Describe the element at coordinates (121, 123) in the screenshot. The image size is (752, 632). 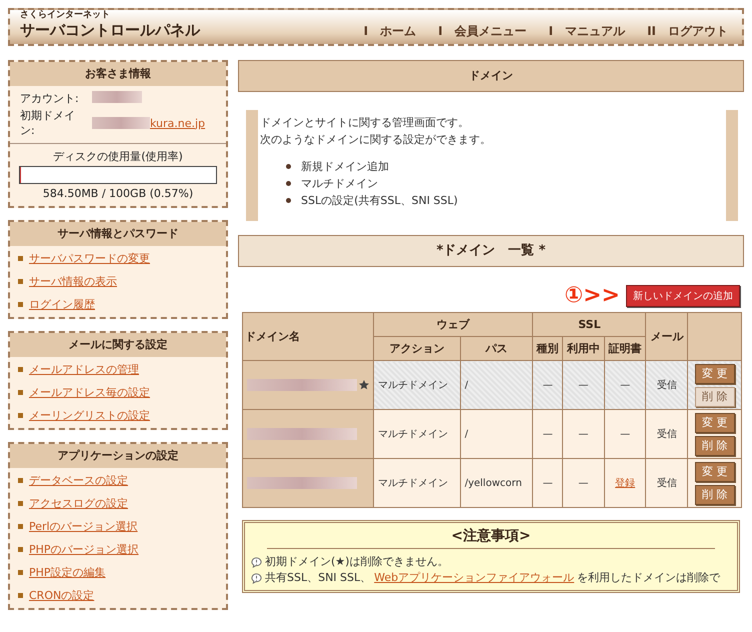
I see `blurred-domain` at that location.